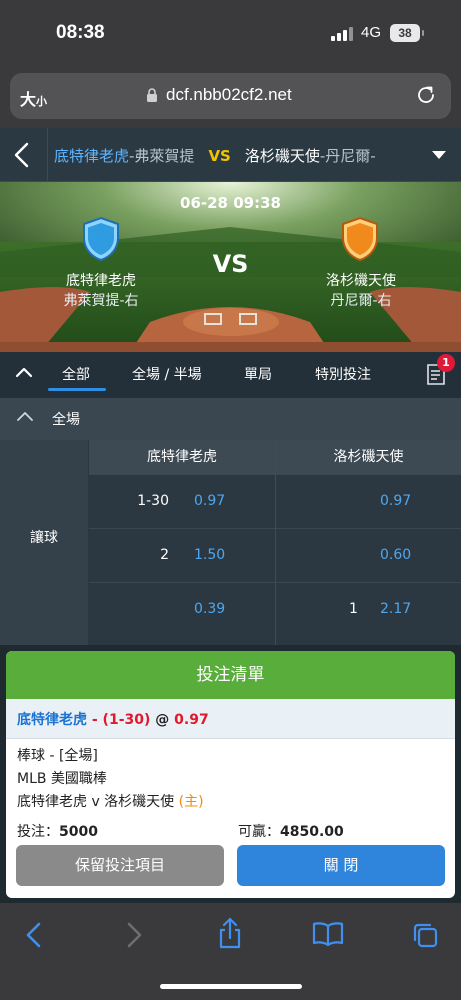 The image size is (461, 1000). I want to click on section-header-full-game: 全場, so click(230, 419).